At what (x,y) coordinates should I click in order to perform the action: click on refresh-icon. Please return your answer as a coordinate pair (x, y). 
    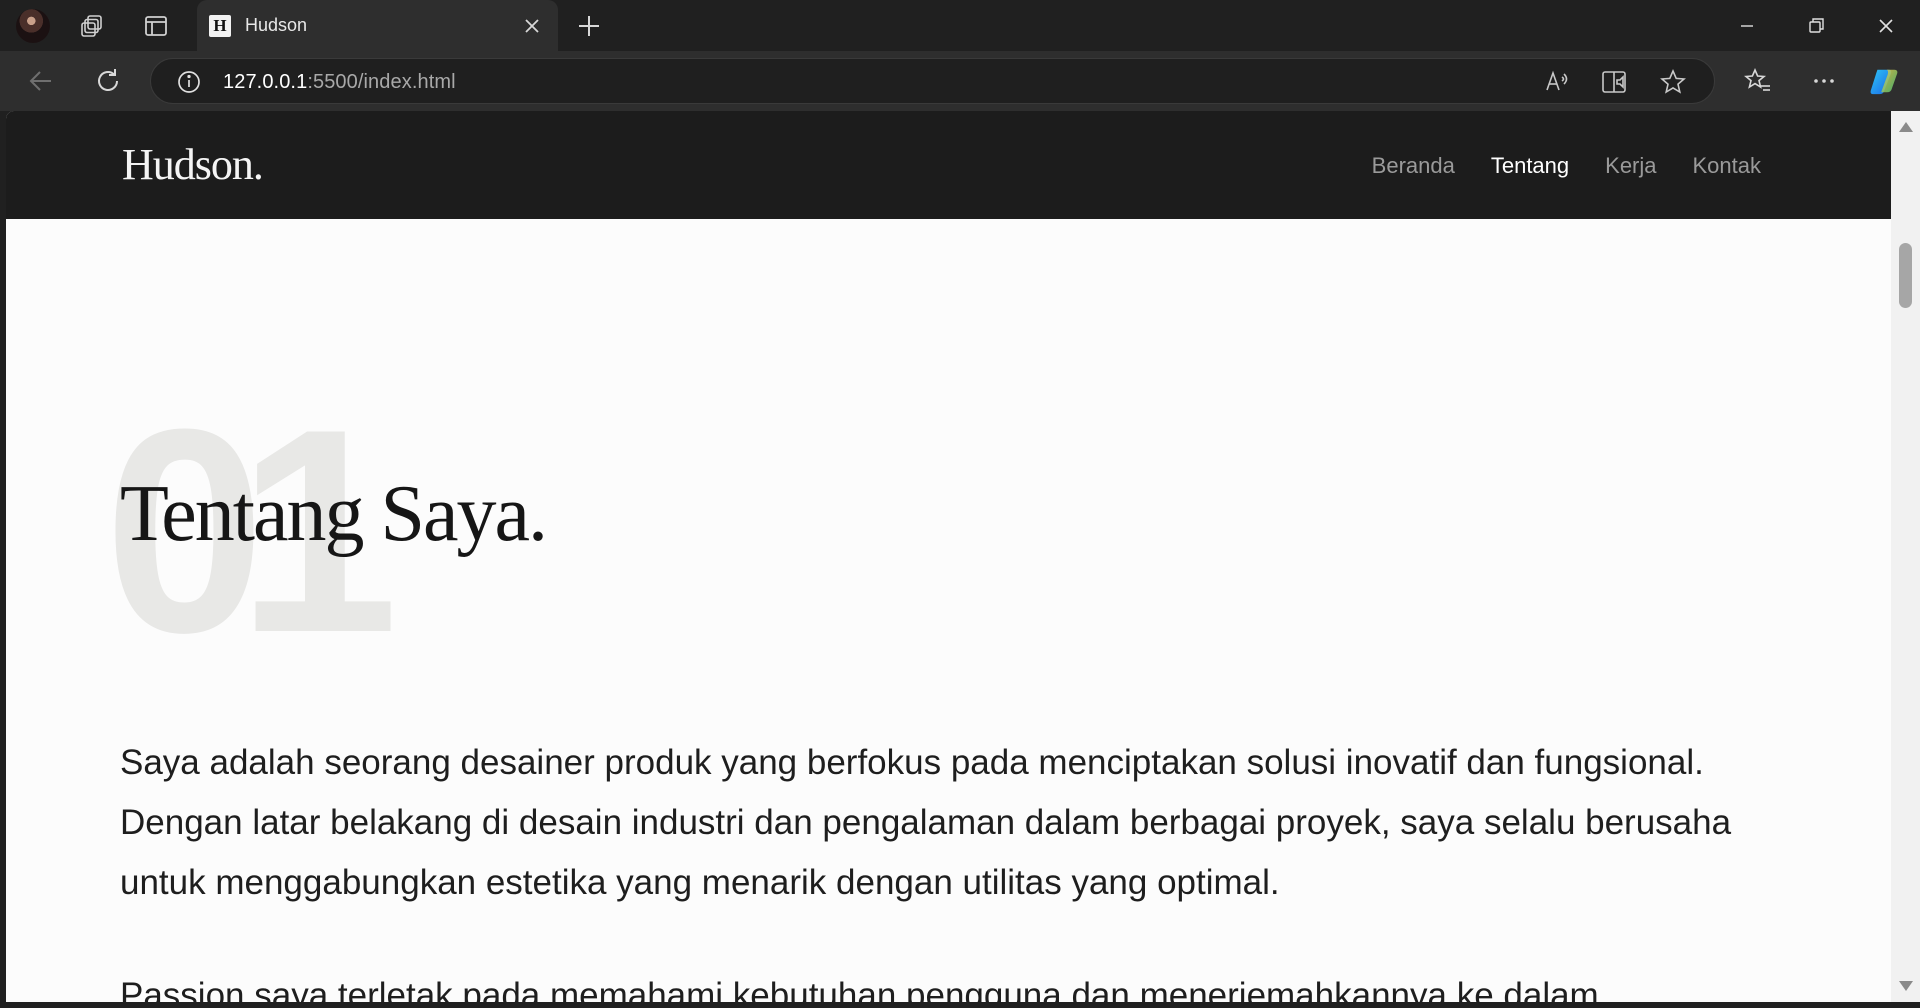
    Looking at the image, I should click on (108, 81).